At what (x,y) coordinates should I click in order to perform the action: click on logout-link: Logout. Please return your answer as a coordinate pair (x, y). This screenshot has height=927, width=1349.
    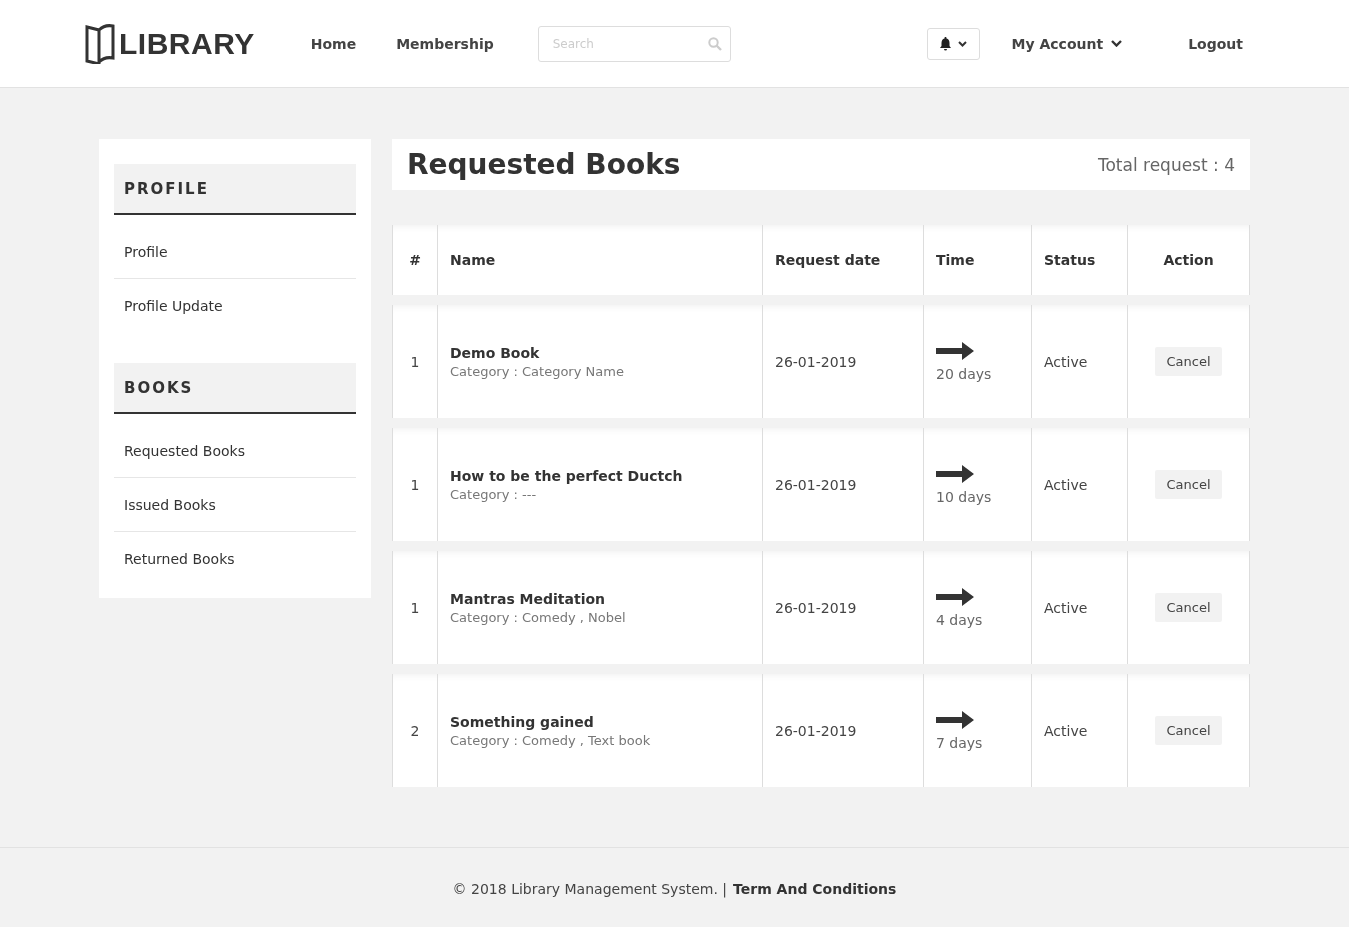
    Looking at the image, I should click on (1215, 43).